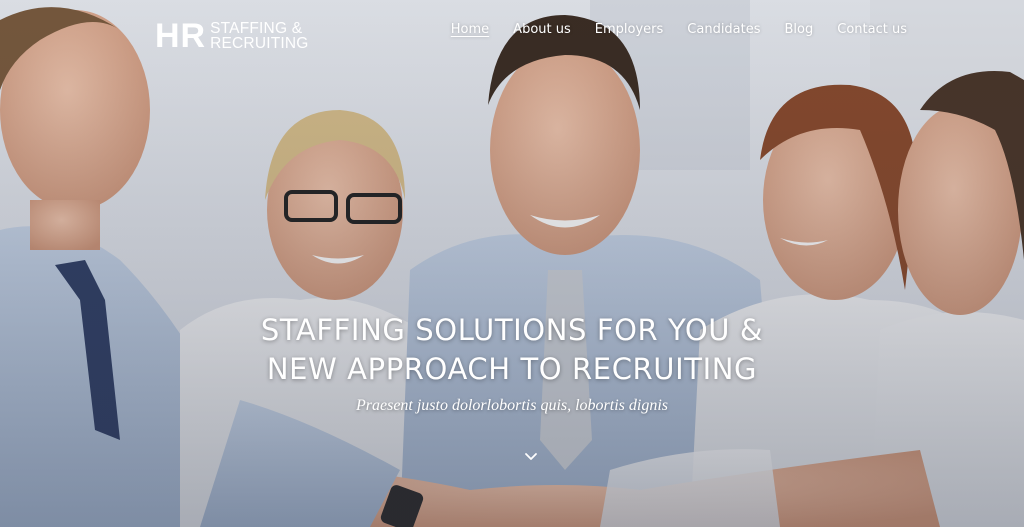 This screenshot has width=1024, height=527. I want to click on logo-line-2: RECRUITING, so click(259, 43).